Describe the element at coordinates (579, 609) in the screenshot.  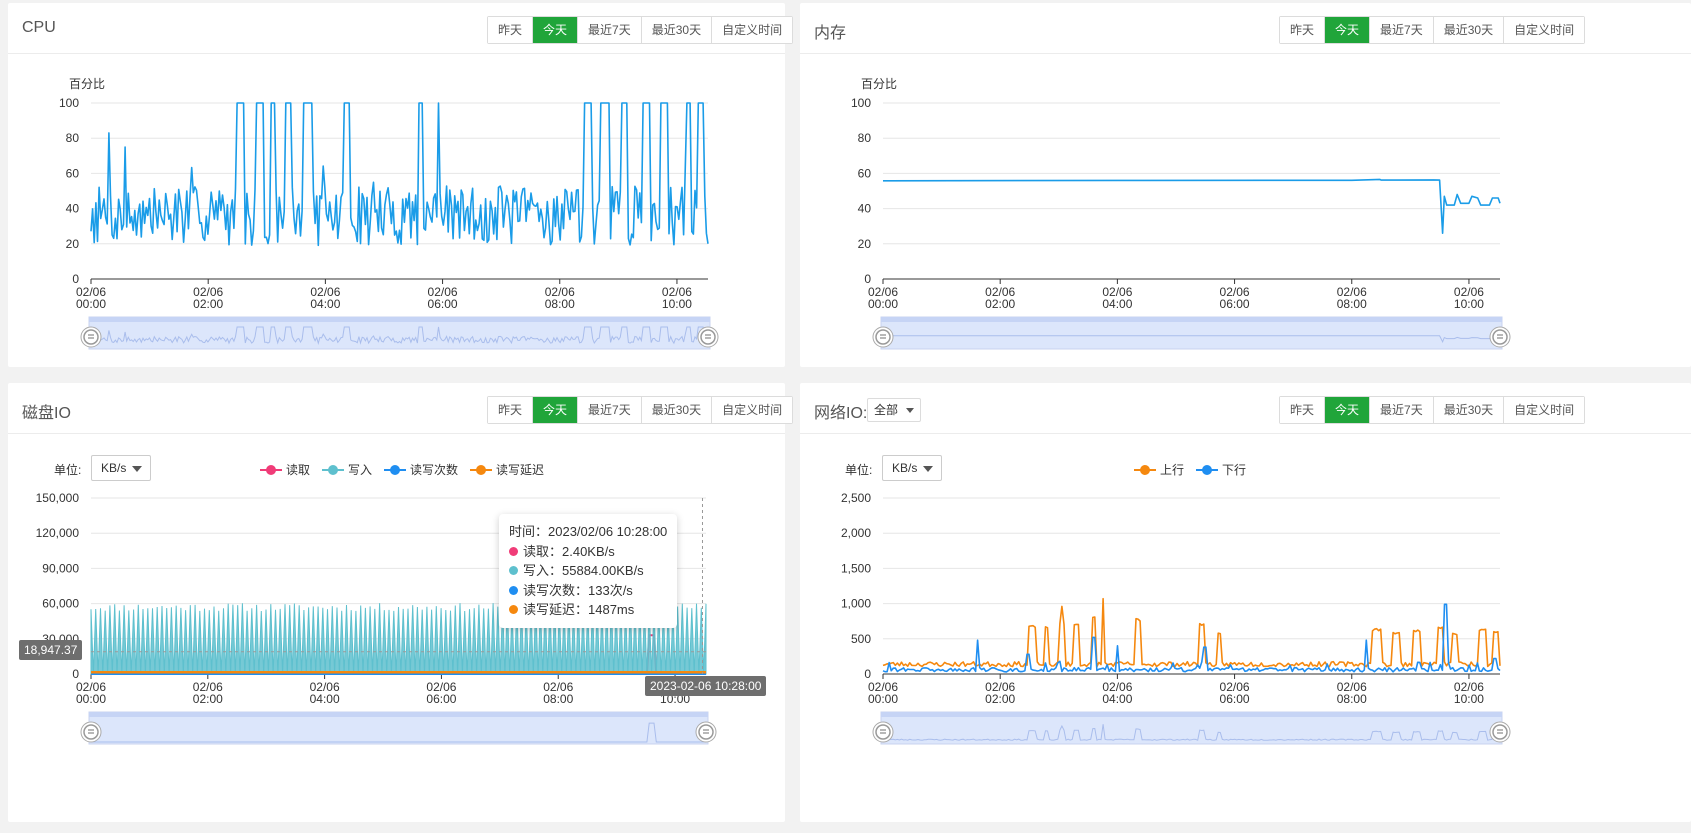
I see `disk-tooltip-latency: 读写延迟：1487ms` at that location.